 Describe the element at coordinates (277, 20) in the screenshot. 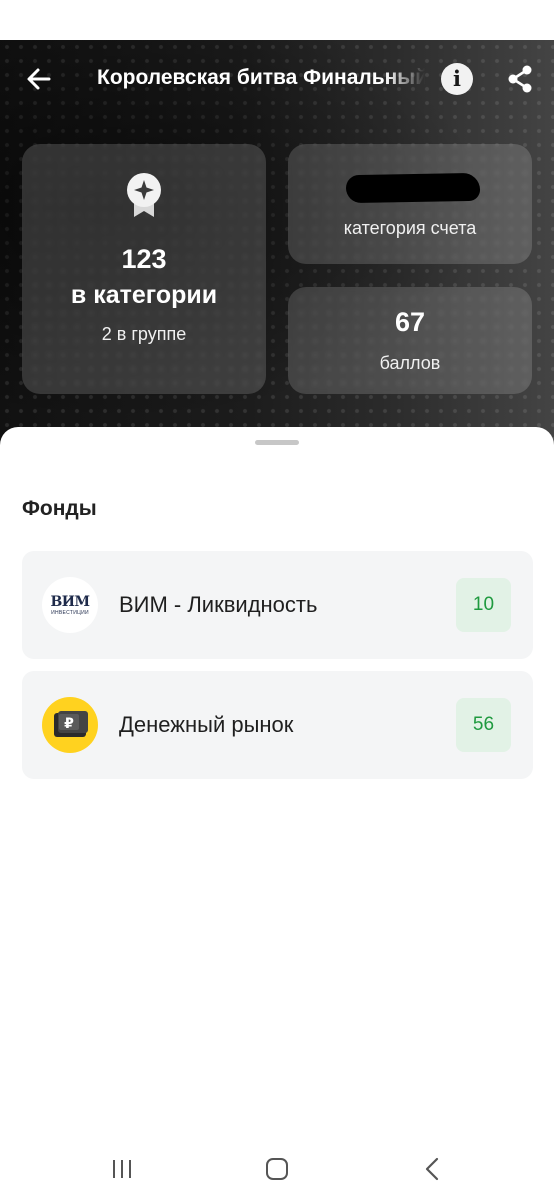

I see `status-bar` at that location.